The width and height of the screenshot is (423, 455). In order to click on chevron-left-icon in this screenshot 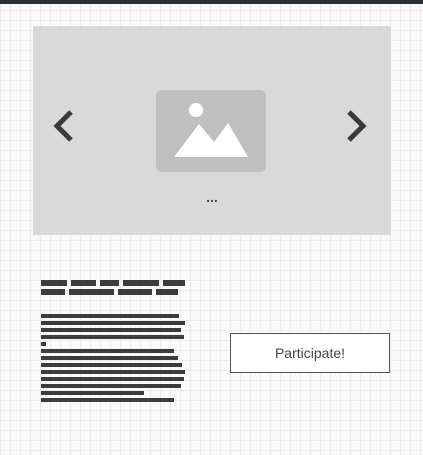, I will do `click(63, 126)`.